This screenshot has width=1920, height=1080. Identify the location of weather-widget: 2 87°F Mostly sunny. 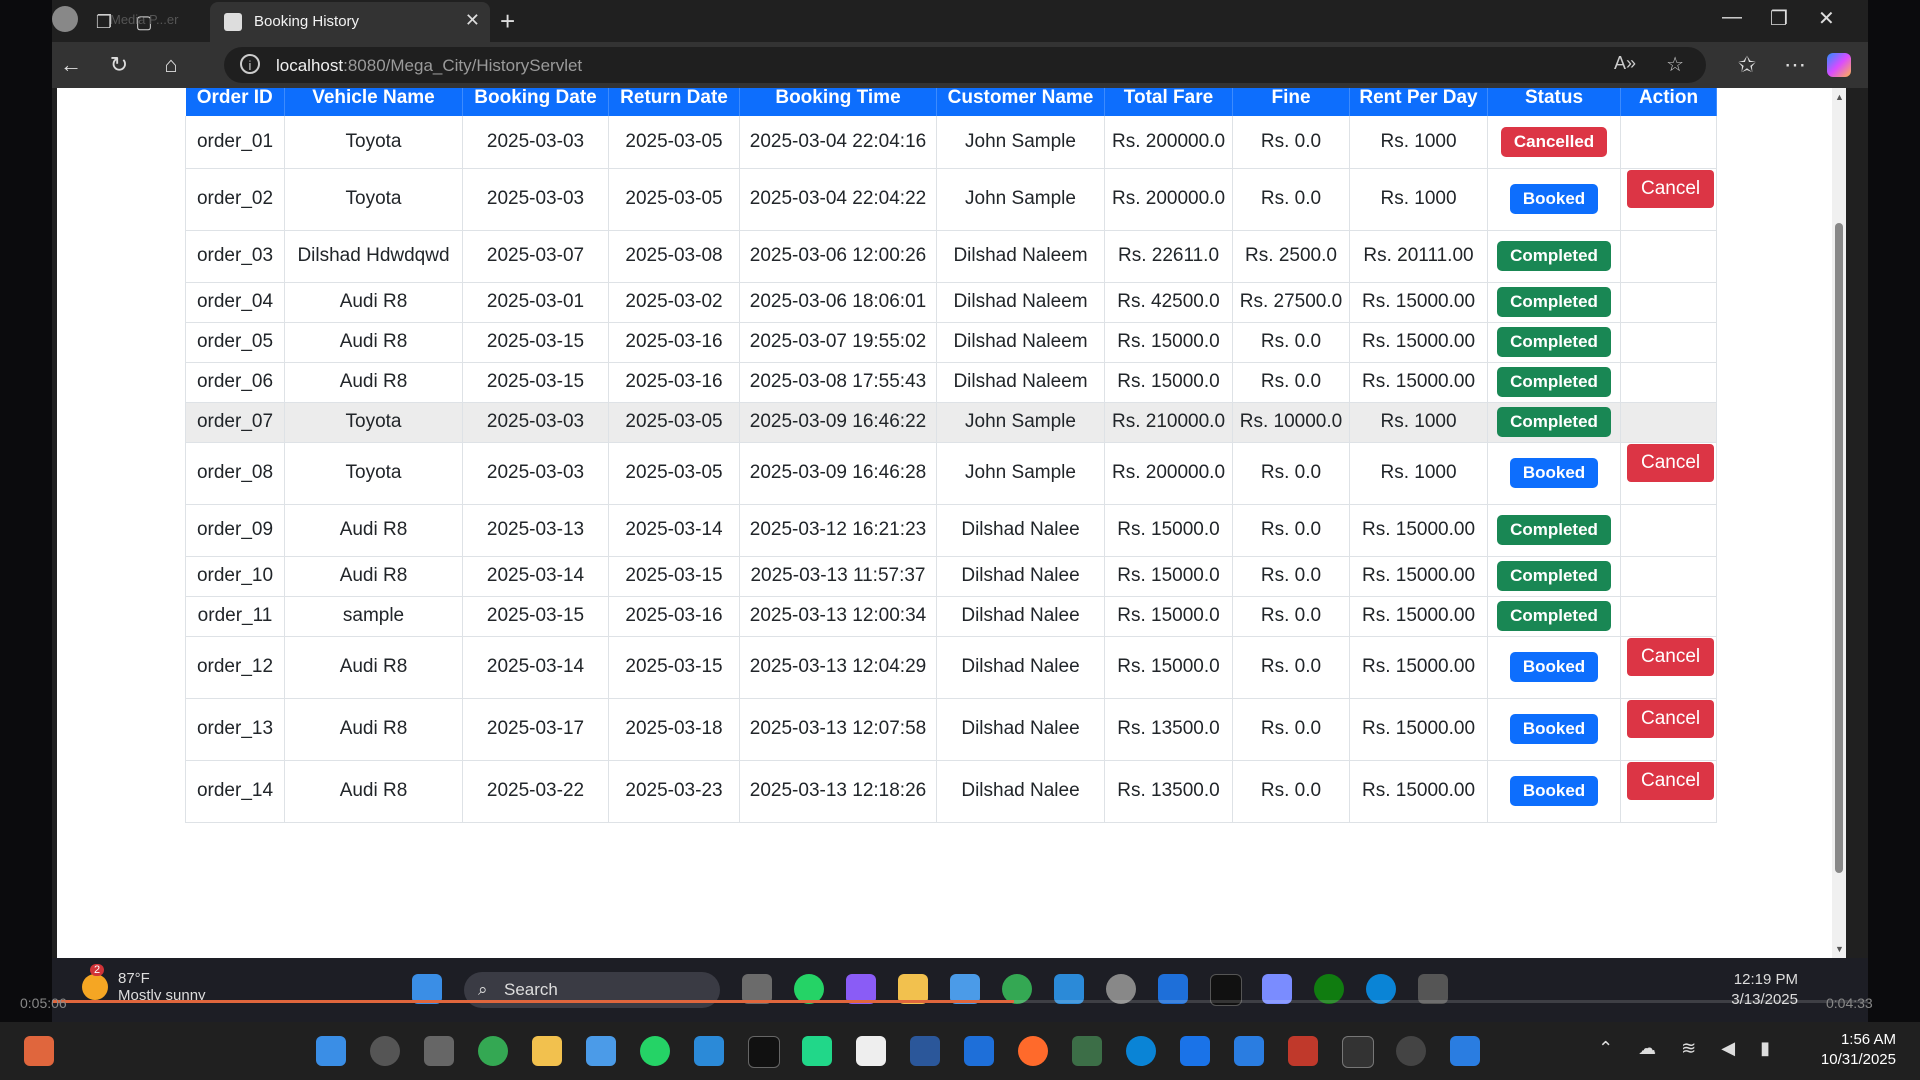
(144, 984).